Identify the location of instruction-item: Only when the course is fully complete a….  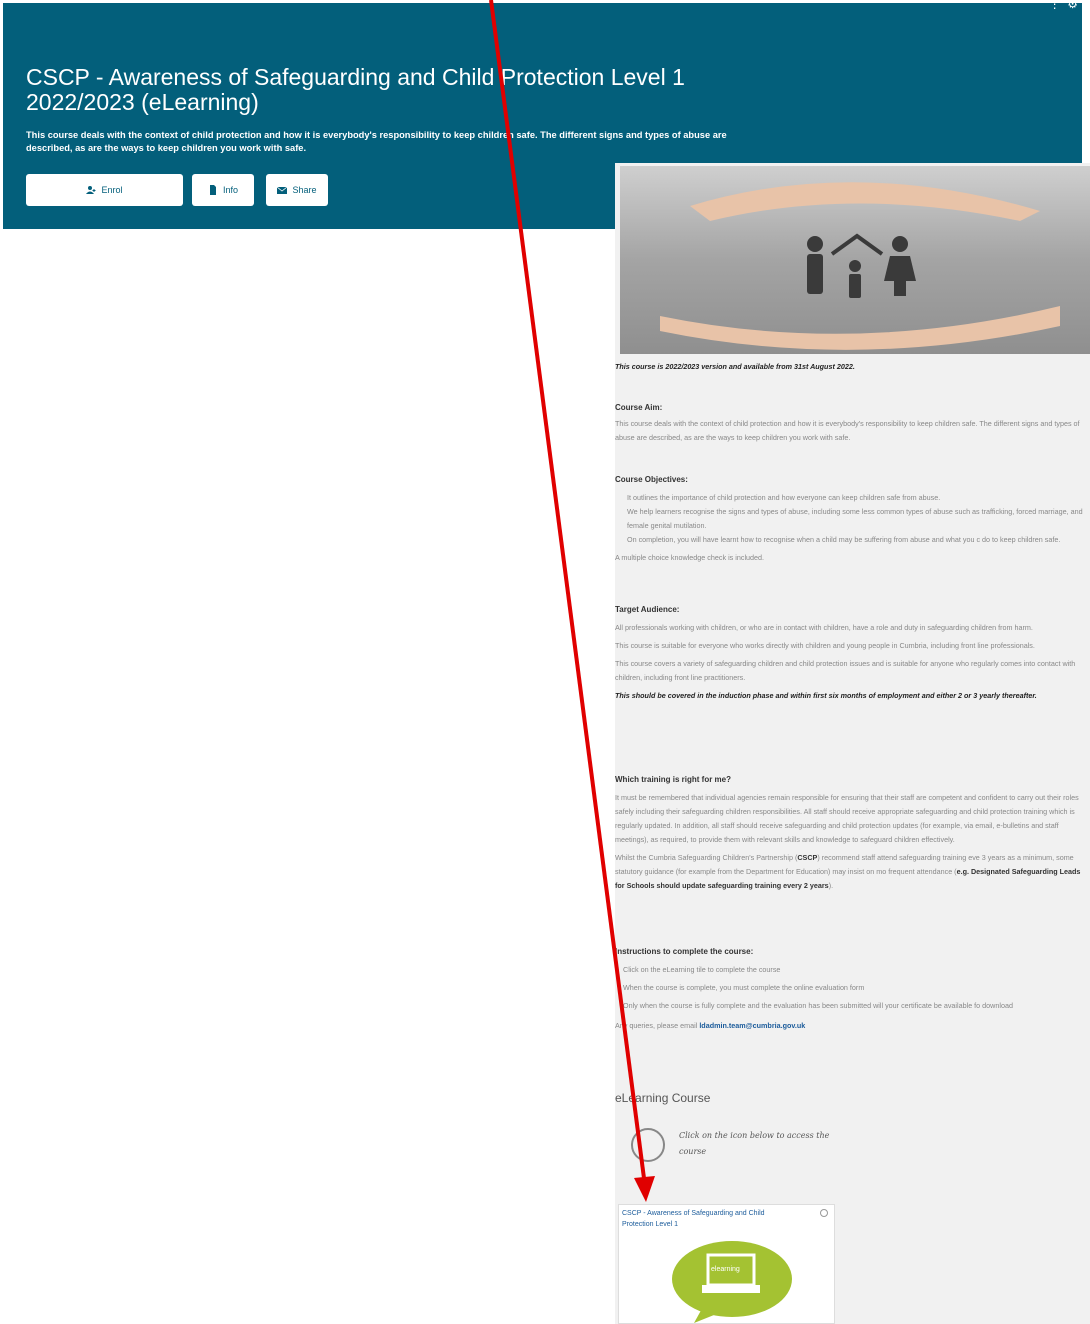
(818, 1005).